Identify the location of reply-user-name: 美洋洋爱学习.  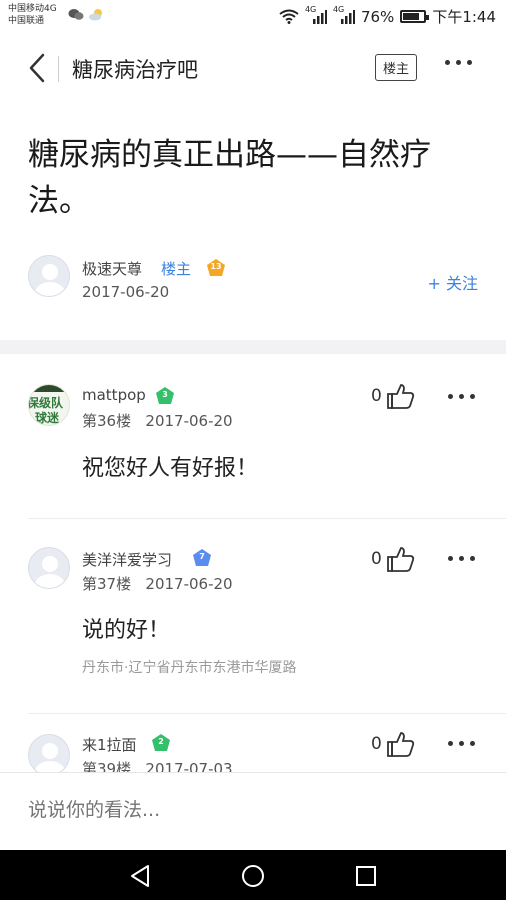
(127, 559).